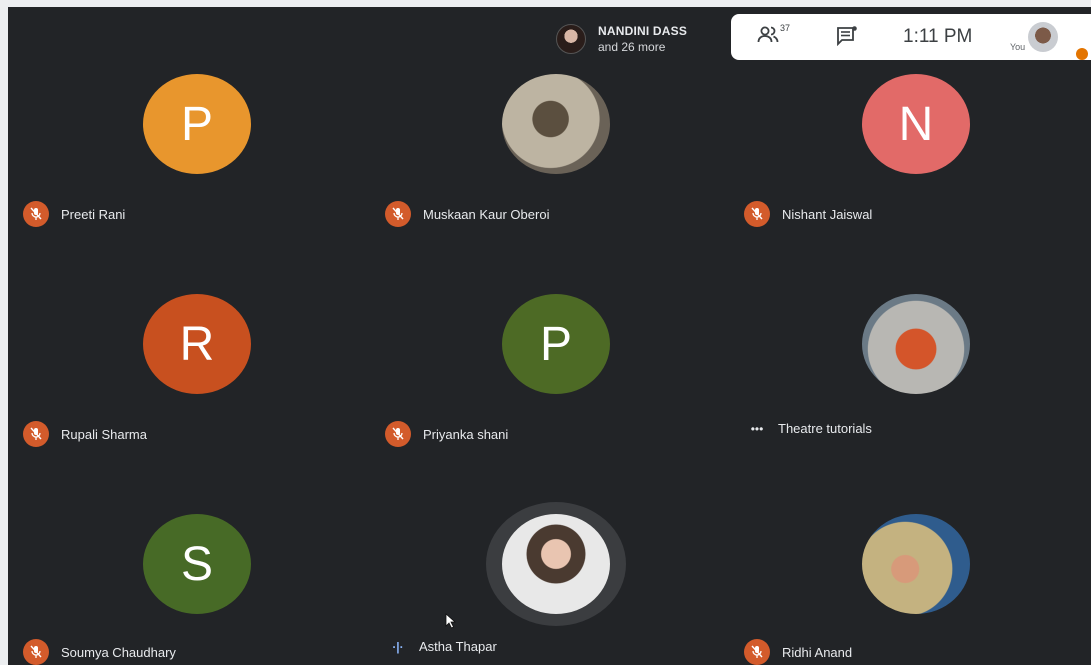 The width and height of the screenshot is (1091, 665). I want to click on presenter-text: NANDINI DASS and 26 more, so click(642, 39).